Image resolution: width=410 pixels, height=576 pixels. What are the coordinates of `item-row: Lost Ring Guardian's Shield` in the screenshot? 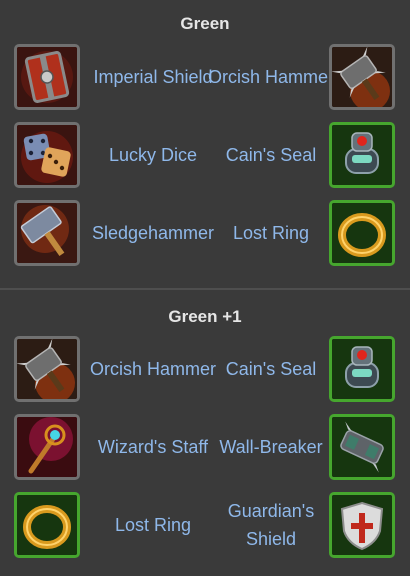 It's located at (205, 527).